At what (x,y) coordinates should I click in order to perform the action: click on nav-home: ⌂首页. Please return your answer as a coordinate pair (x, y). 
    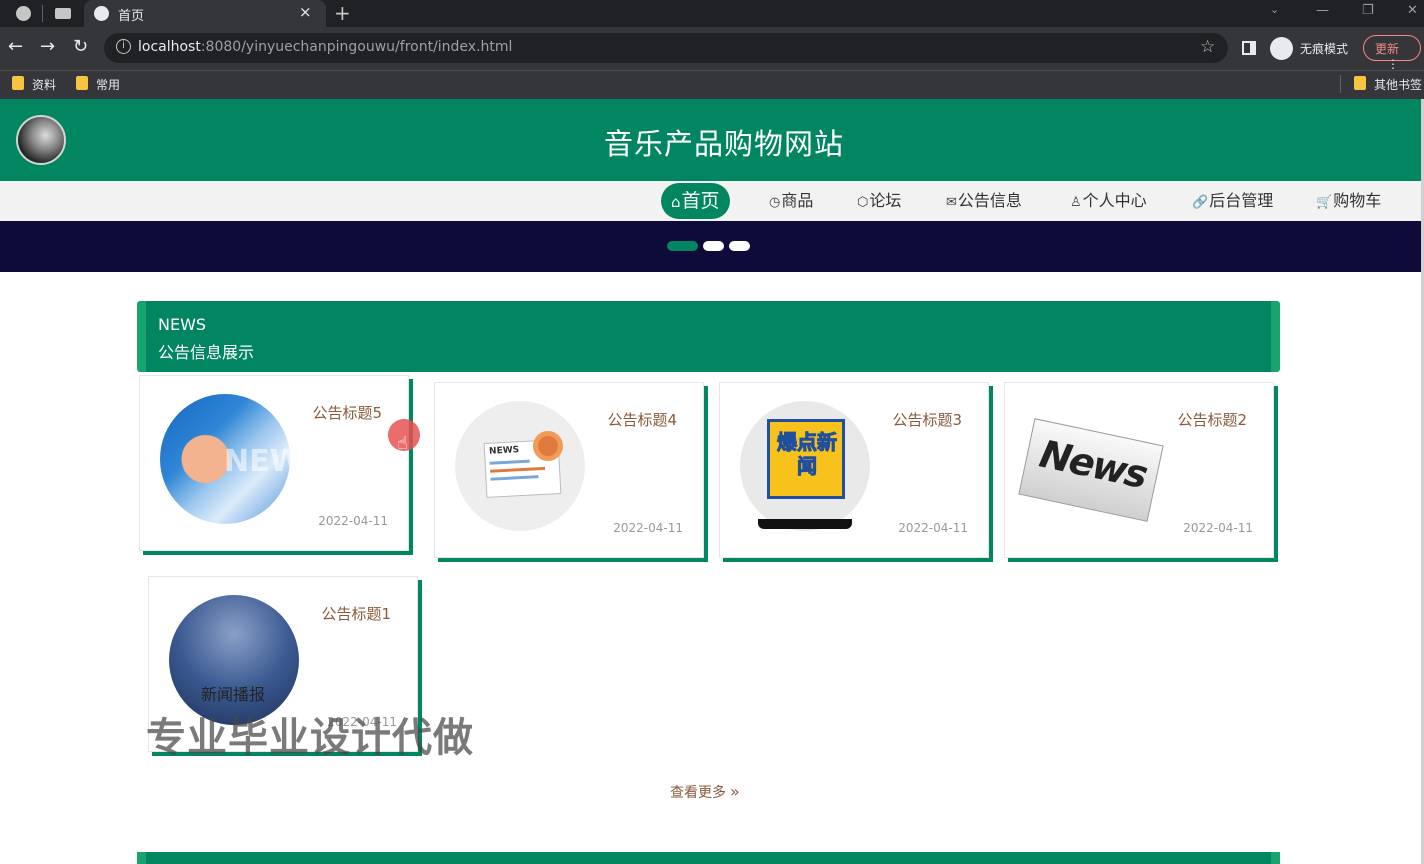
    Looking at the image, I should click on (695, 201).